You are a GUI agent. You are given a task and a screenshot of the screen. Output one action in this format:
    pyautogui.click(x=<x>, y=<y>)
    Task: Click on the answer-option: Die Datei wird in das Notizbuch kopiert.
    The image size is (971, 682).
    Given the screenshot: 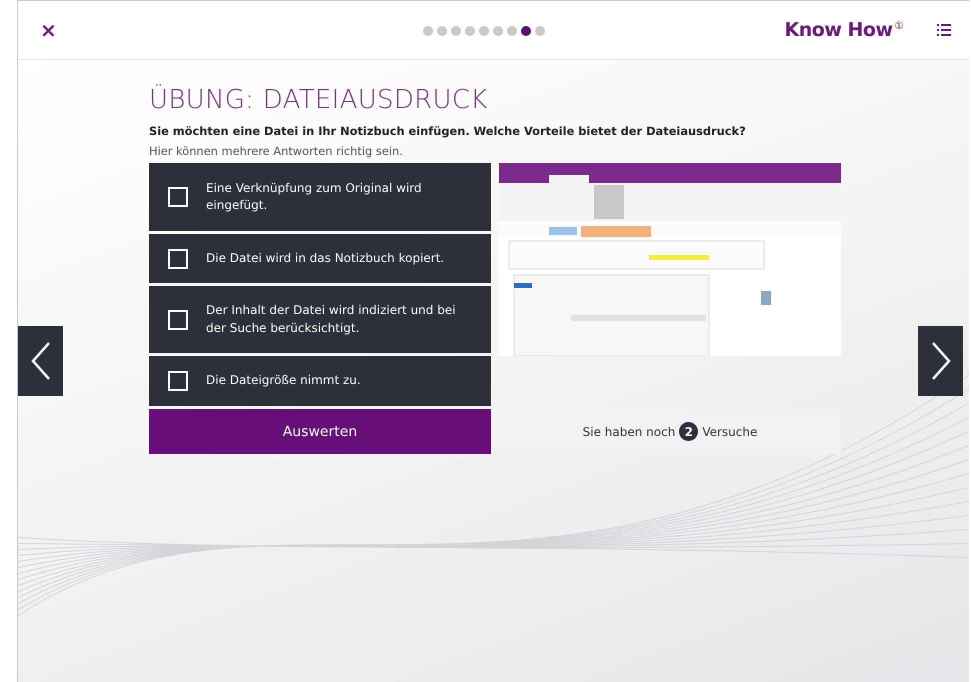 What is the action you would take?
    pyautogui.click(x=320, y=258)
    